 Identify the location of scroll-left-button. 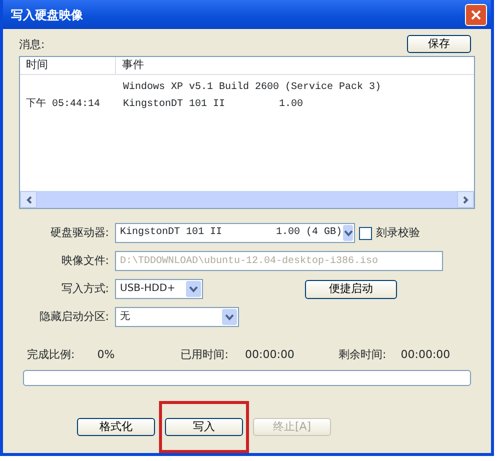
(28, 199).